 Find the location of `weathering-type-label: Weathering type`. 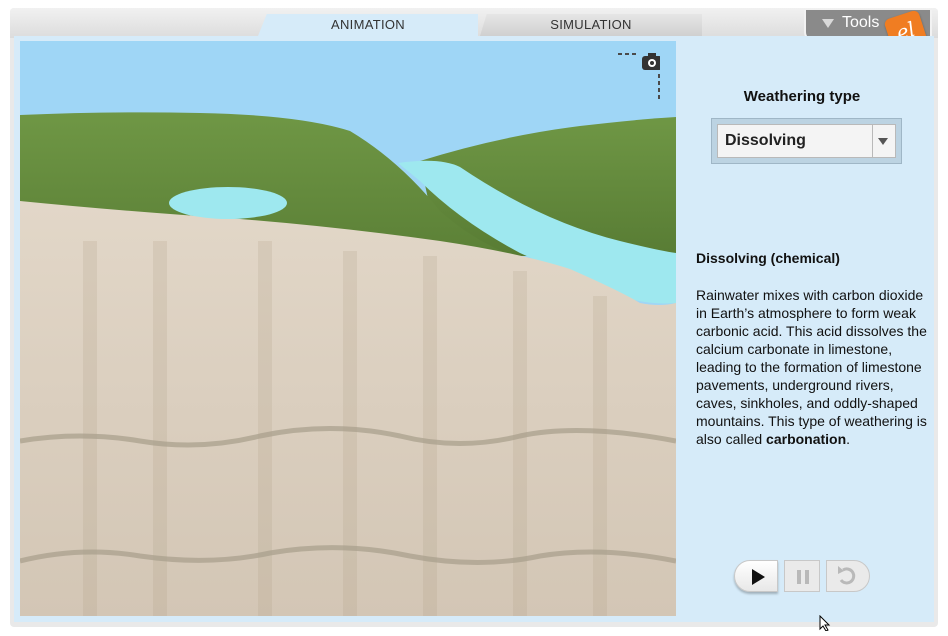

weathering-type-label: Weathering type is located at coordinates (802, 96).